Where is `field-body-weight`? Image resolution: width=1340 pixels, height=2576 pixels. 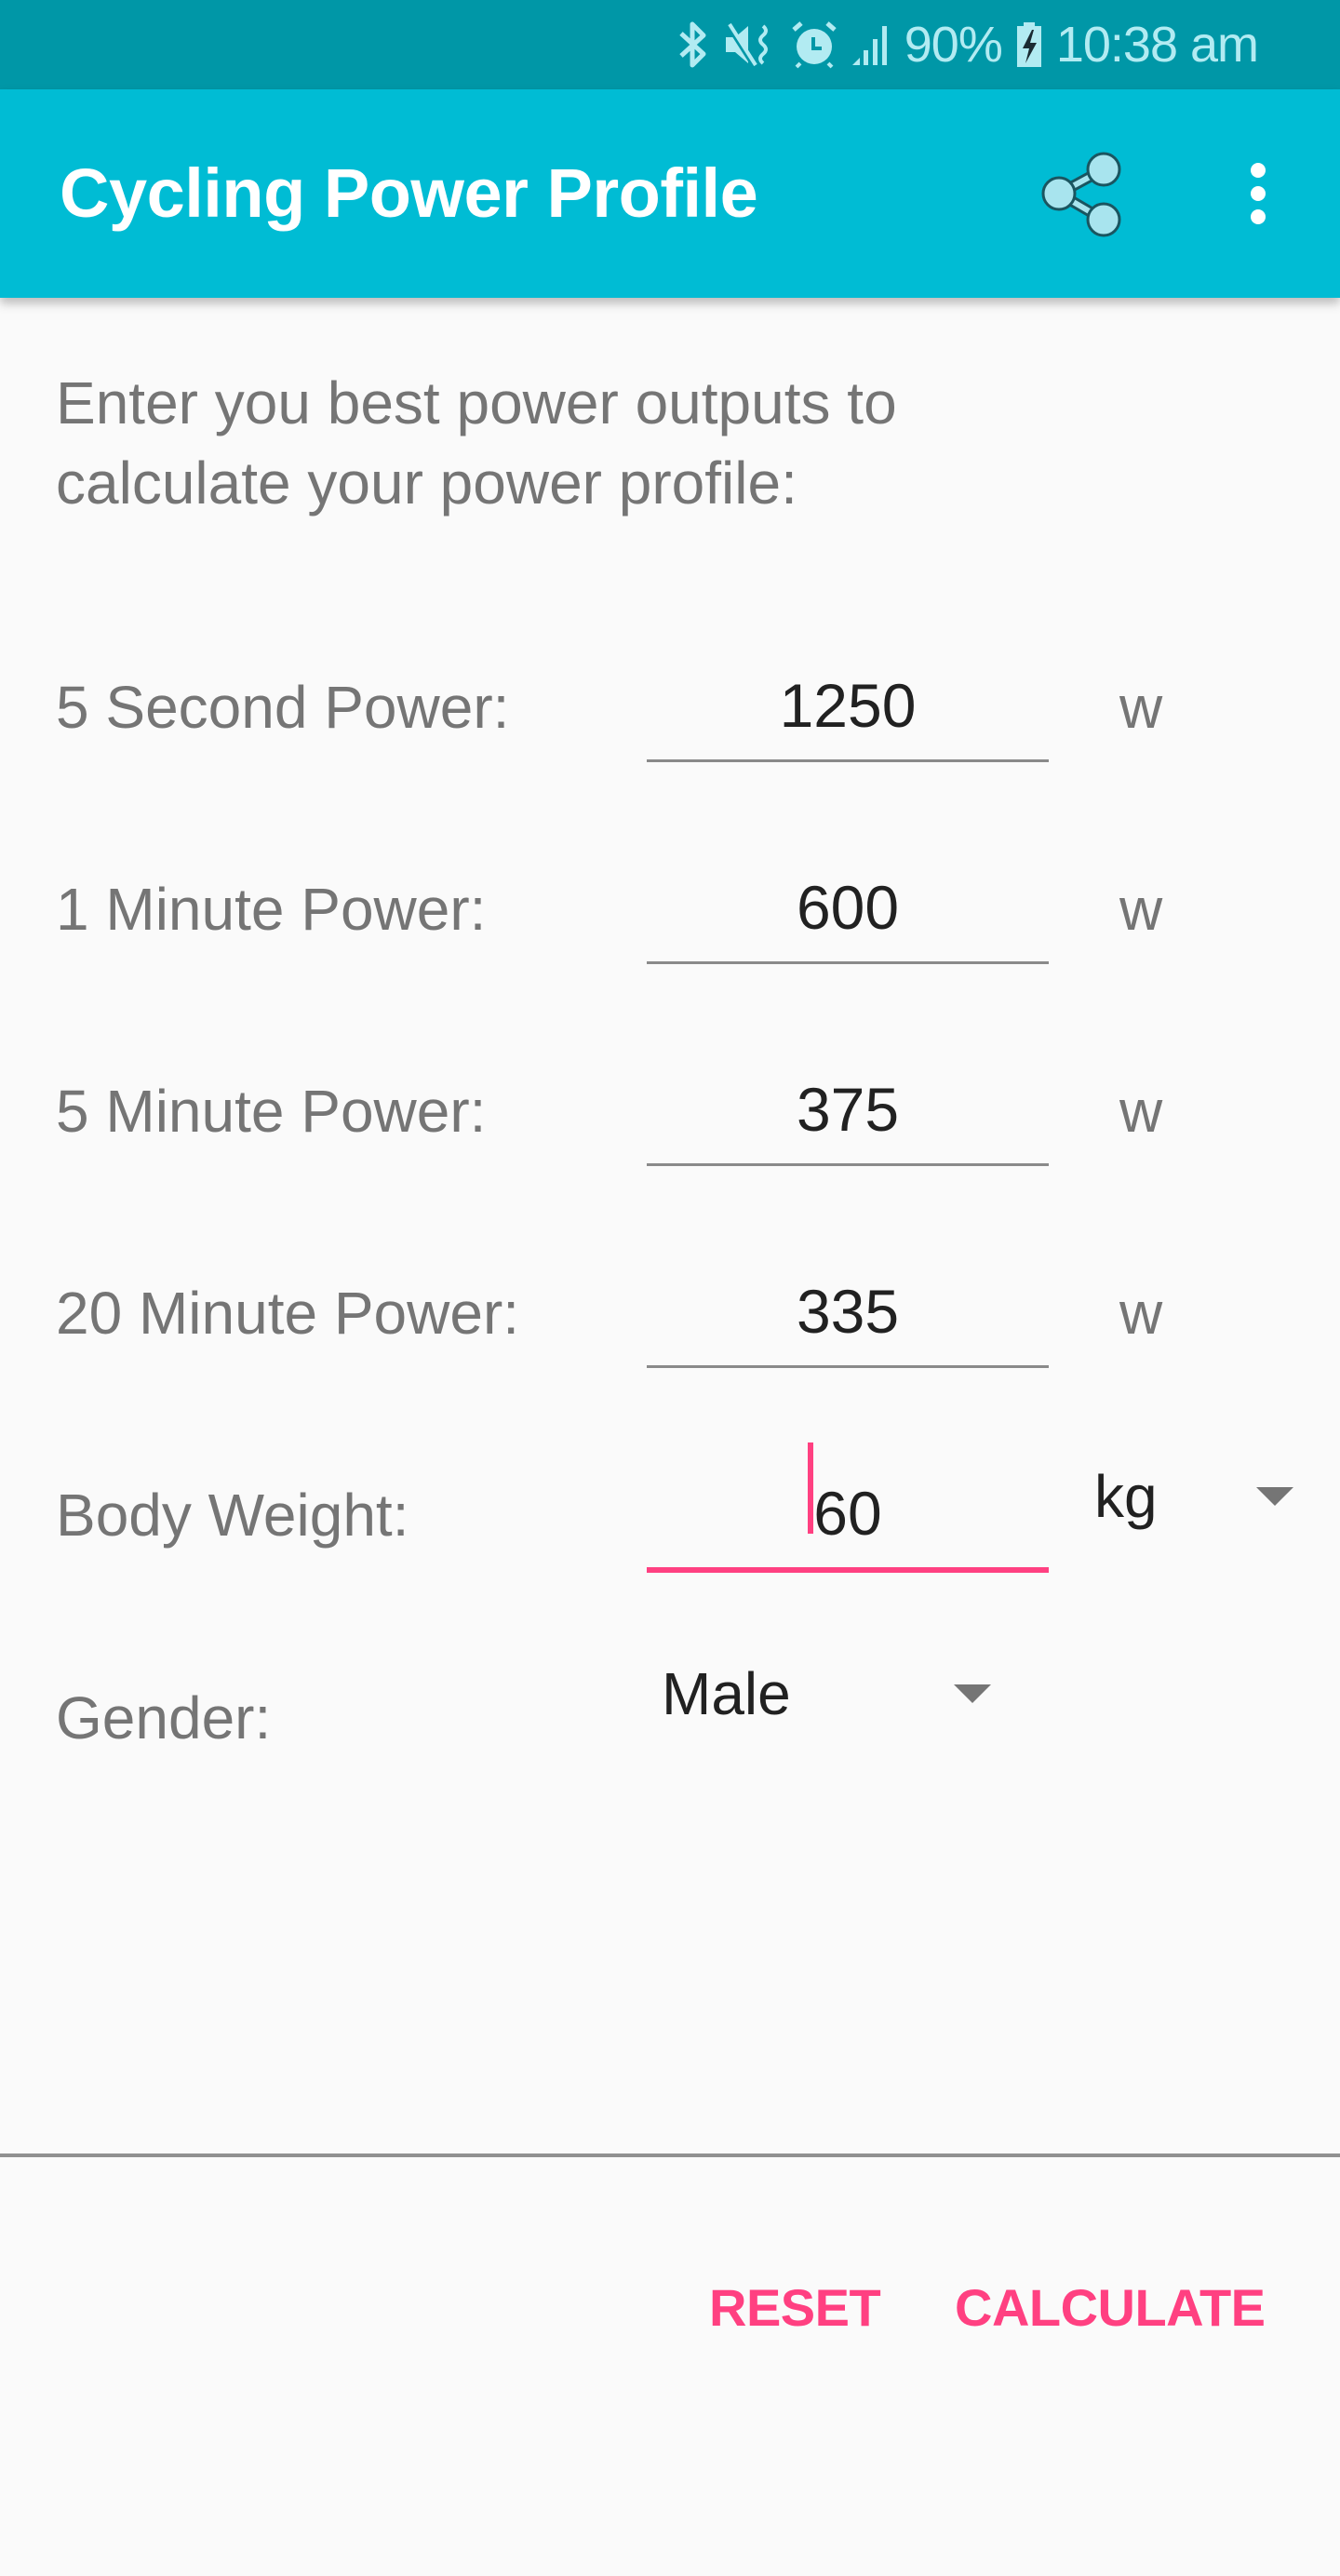 field-body-weight is located at coordinates (848, 1516).